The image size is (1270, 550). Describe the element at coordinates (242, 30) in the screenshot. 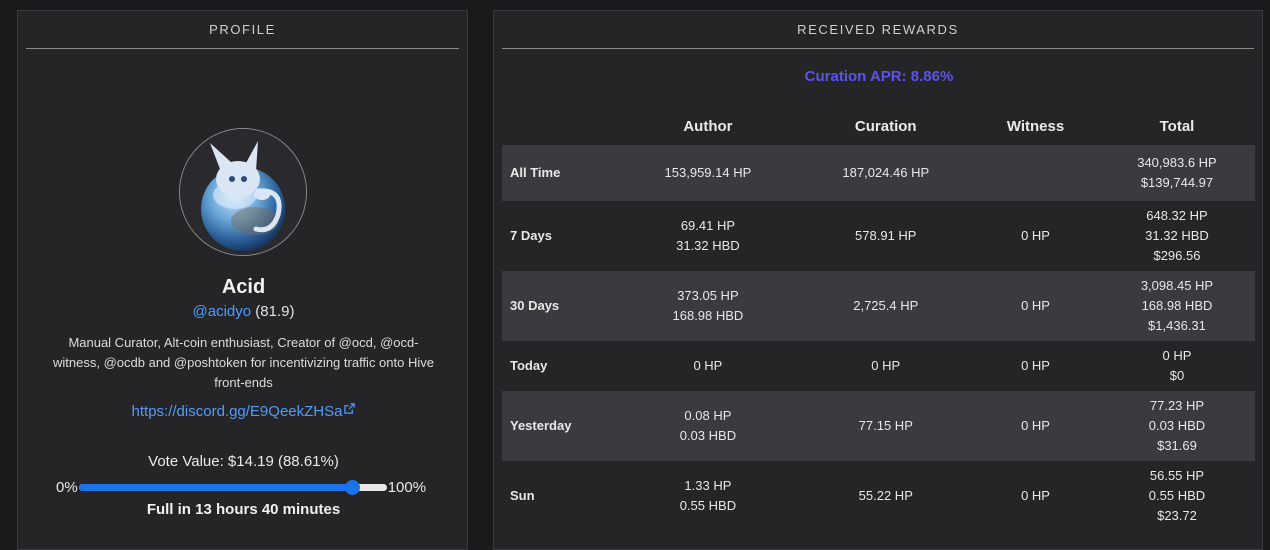

I see `profile-header: PROFILE` at that location.